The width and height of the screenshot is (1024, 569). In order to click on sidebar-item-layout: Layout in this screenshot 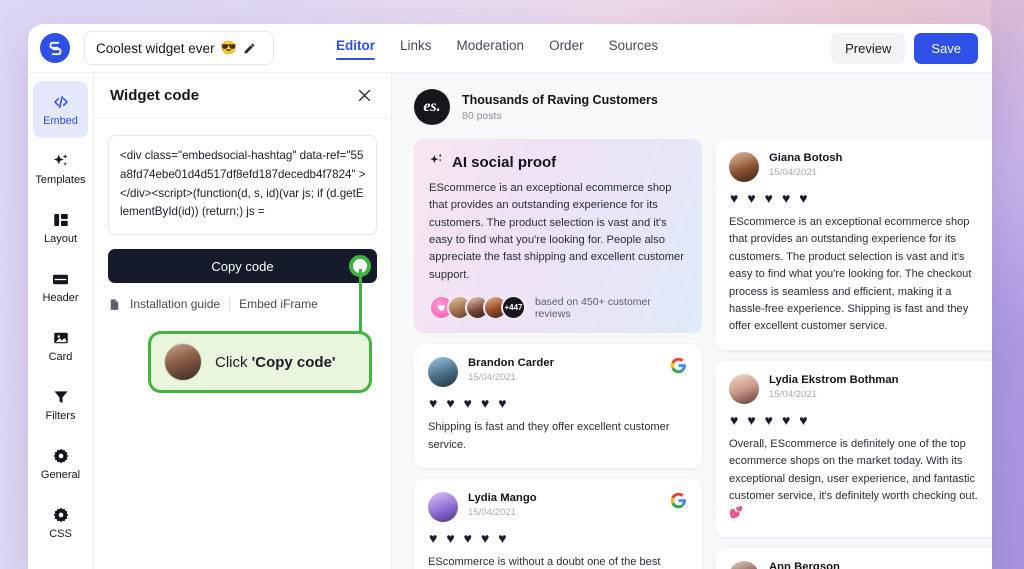, I will do `click(60, 227)`.